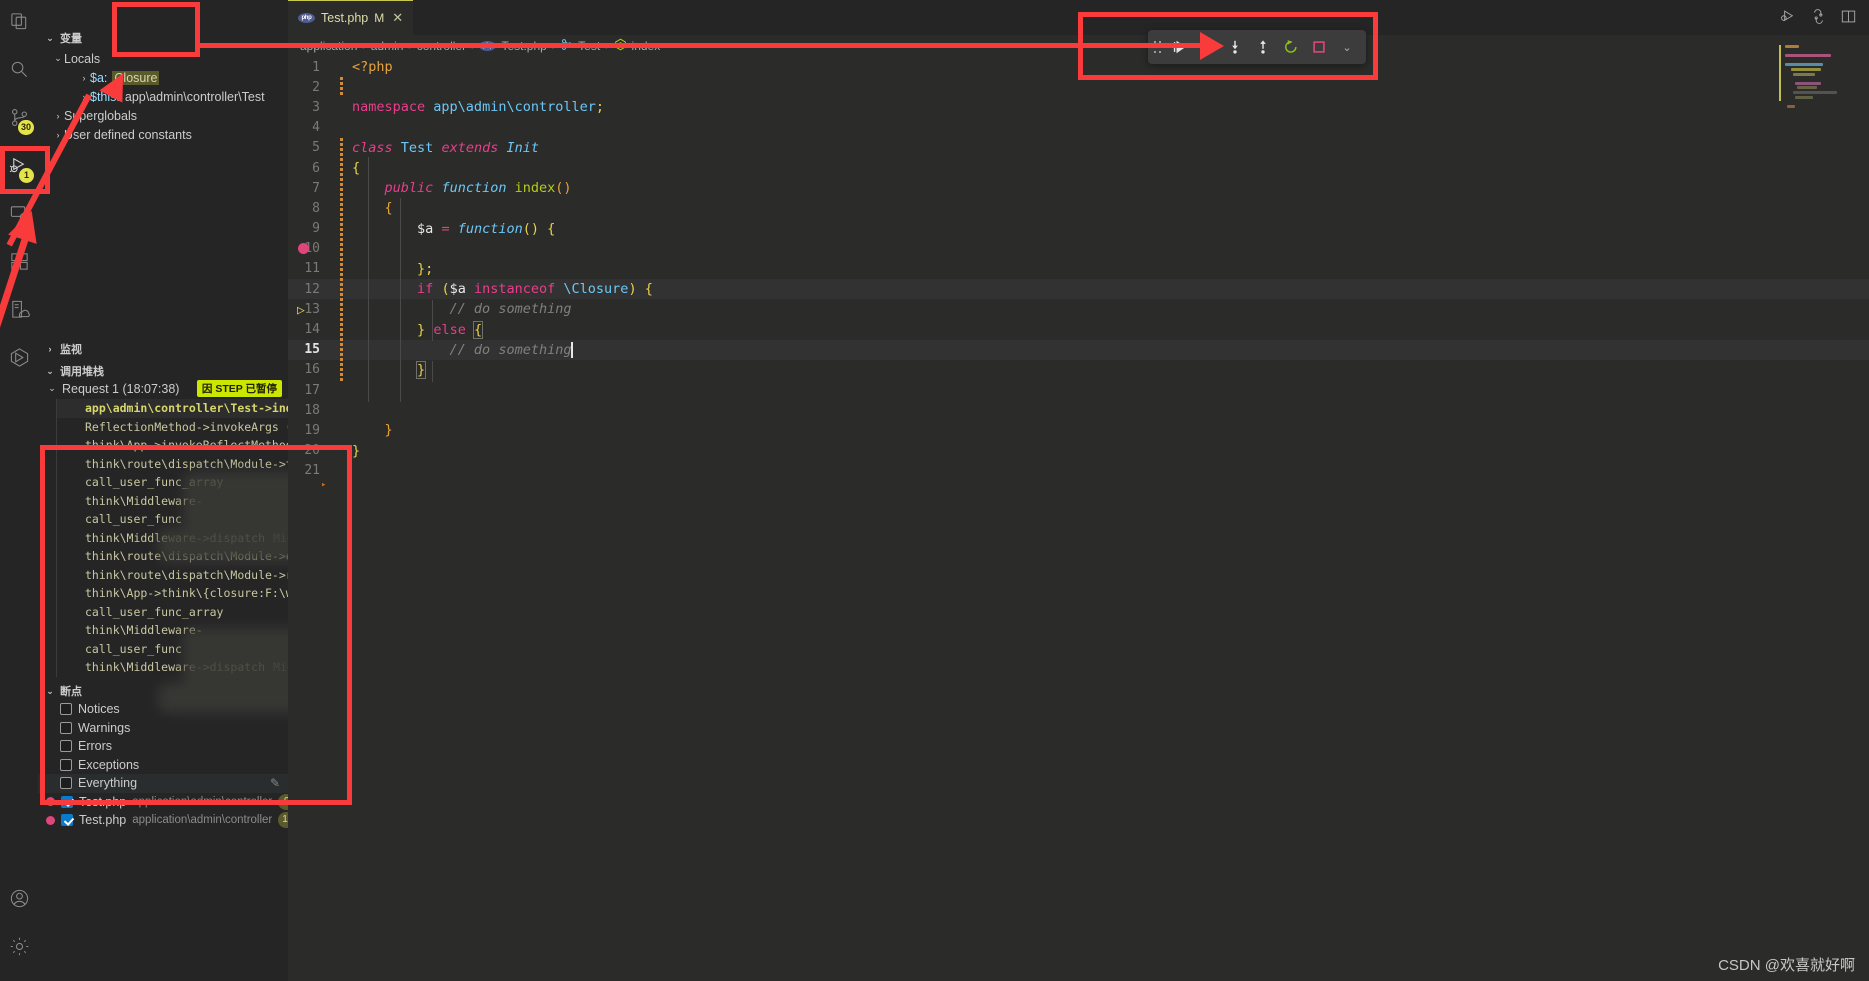 This screenshot has width=1869, height=981. What do you see at coordinates (99, 77) in the screenshot?
I see `variable-name: $a:` at bounding box center [99, 77].